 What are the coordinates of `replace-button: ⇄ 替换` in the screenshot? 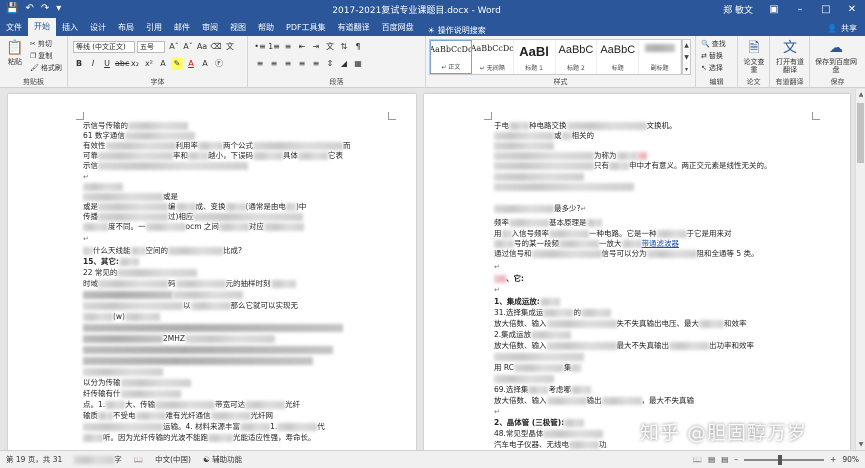 It's located at (712, 56).